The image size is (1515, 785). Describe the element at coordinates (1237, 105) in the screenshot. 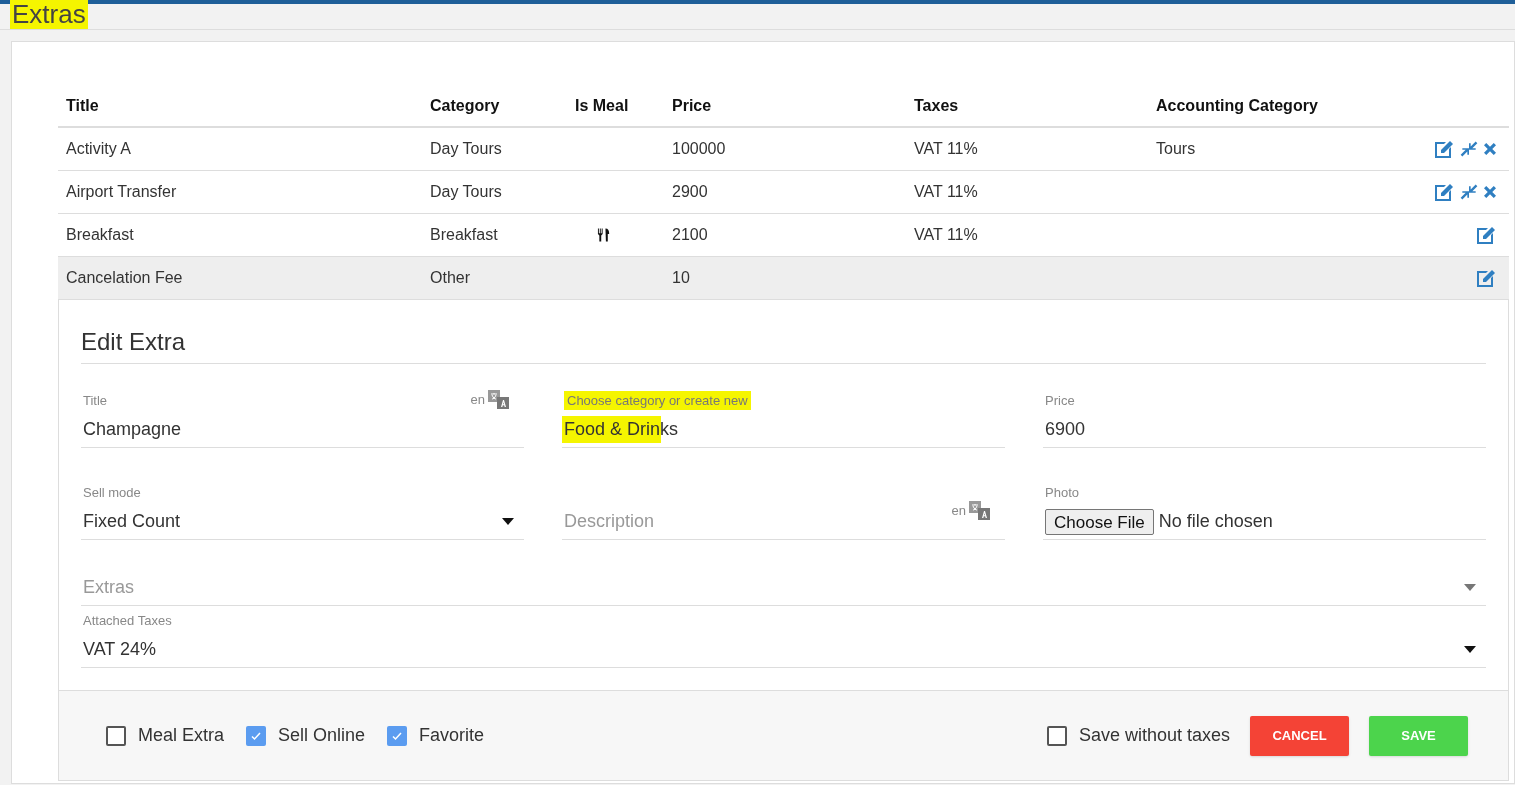

I see `column-header: Accounting Category` at that location.